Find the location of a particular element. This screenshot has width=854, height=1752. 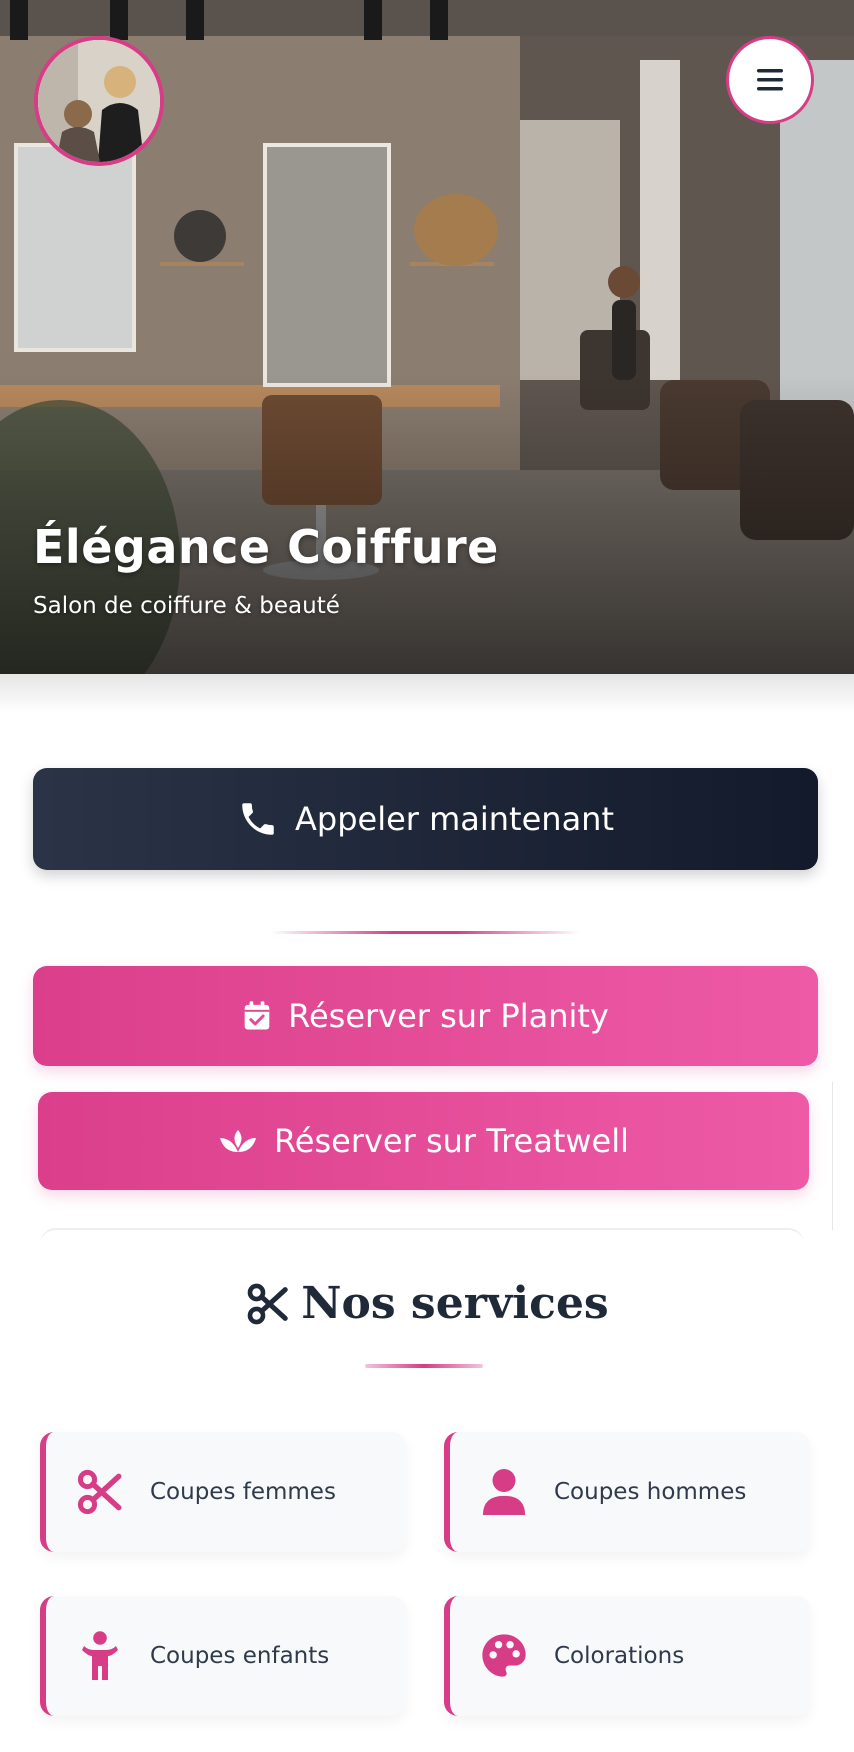

call-now-label: Appeler maintenant is located at coordinates (454, 819).